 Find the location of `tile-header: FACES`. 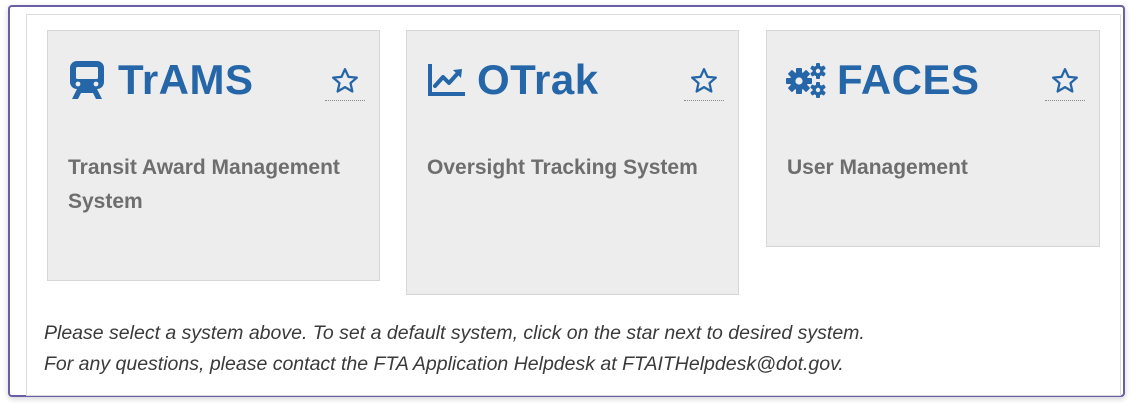

tile-header: FACES is located at coordinates (933, 80).